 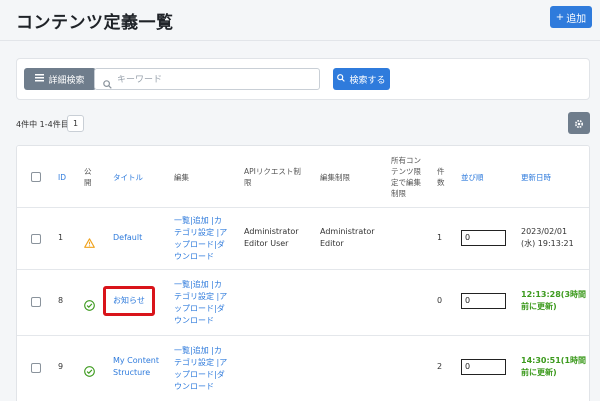 I want to click on row-id: 9, so click(x=61, y=366).